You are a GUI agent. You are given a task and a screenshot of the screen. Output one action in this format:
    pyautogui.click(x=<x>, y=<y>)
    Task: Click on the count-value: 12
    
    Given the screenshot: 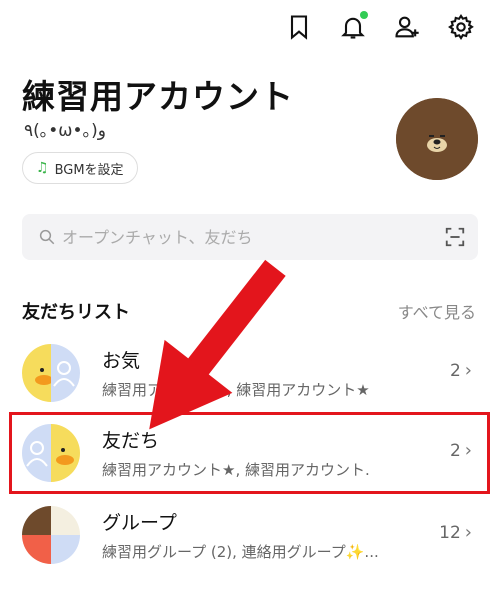 What is the action you would take?
    pyautogui.click(x=450, y=532)
    